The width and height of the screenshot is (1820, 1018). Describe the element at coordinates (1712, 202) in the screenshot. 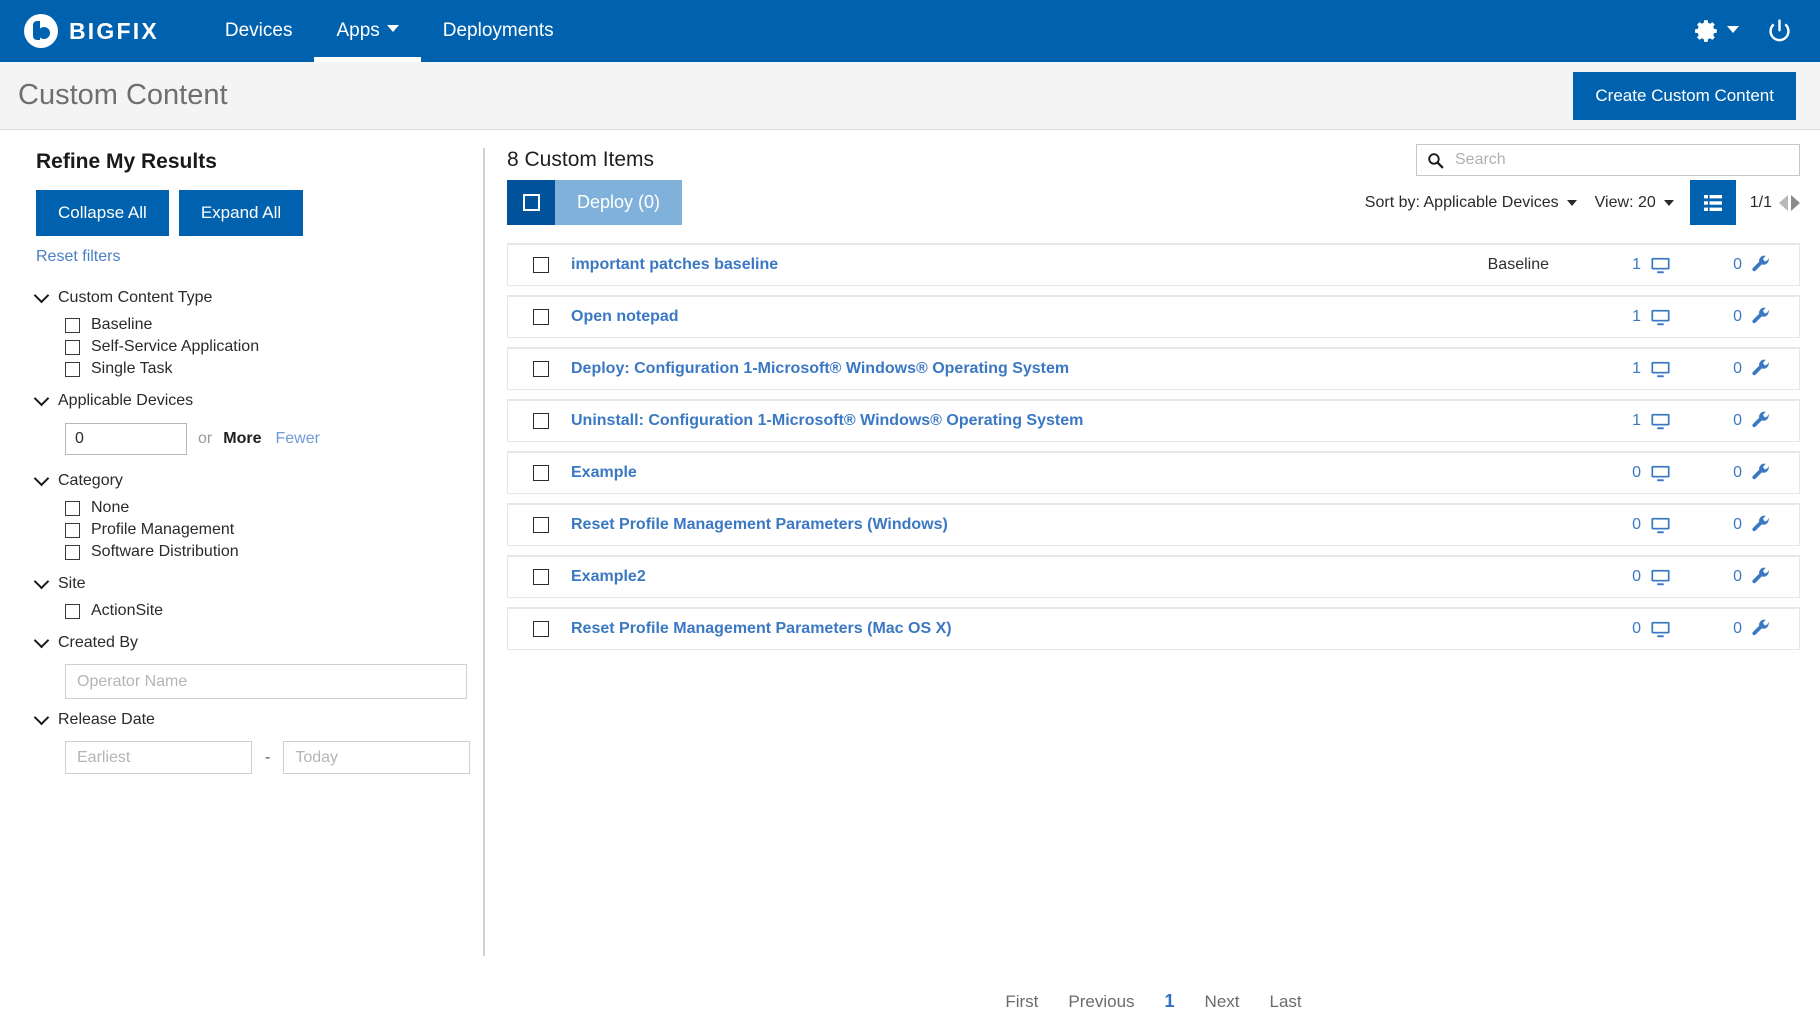

I see `list-view-toggle-button` at that location.